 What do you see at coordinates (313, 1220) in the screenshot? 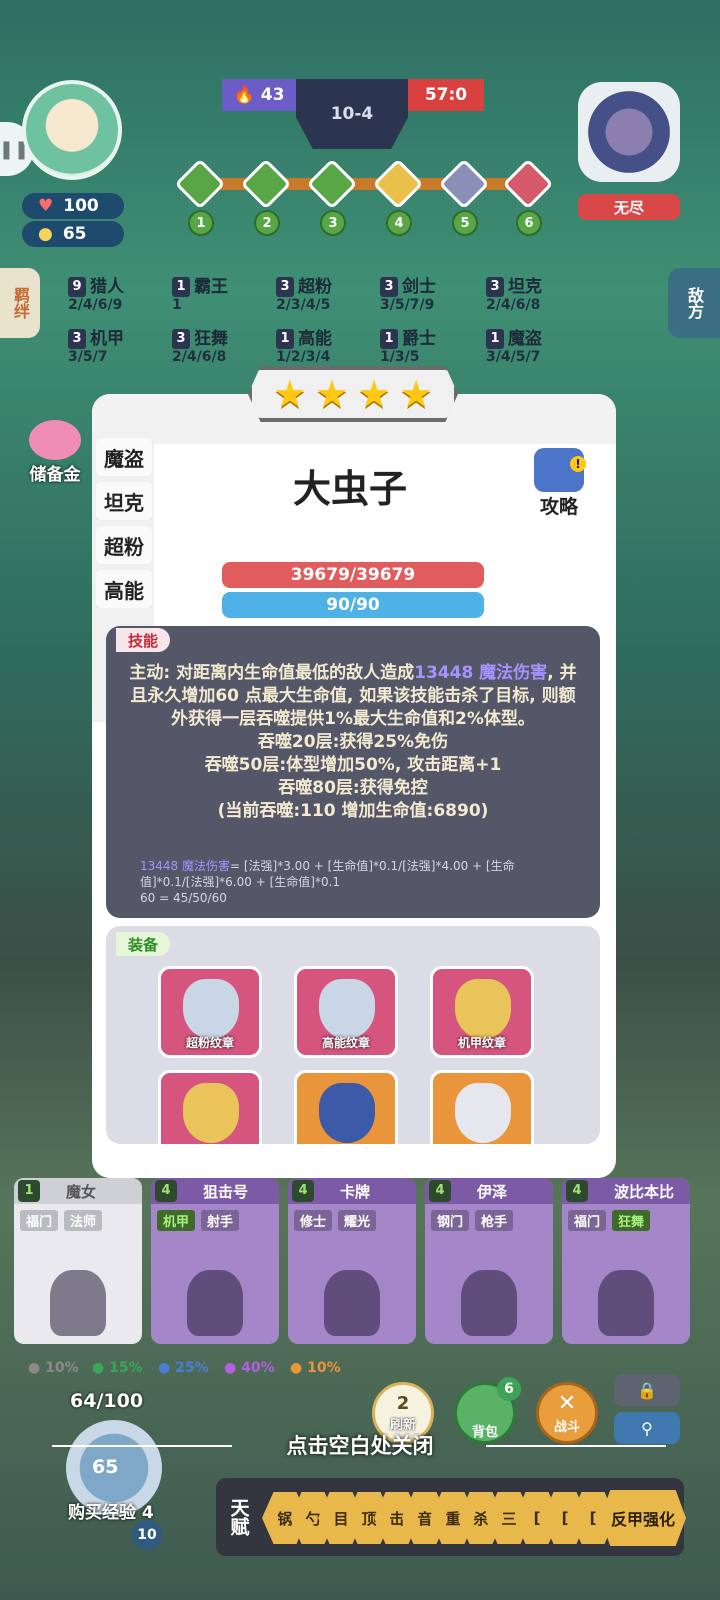
I see `card-trait: 修士` at bounding box center [313, 1220].